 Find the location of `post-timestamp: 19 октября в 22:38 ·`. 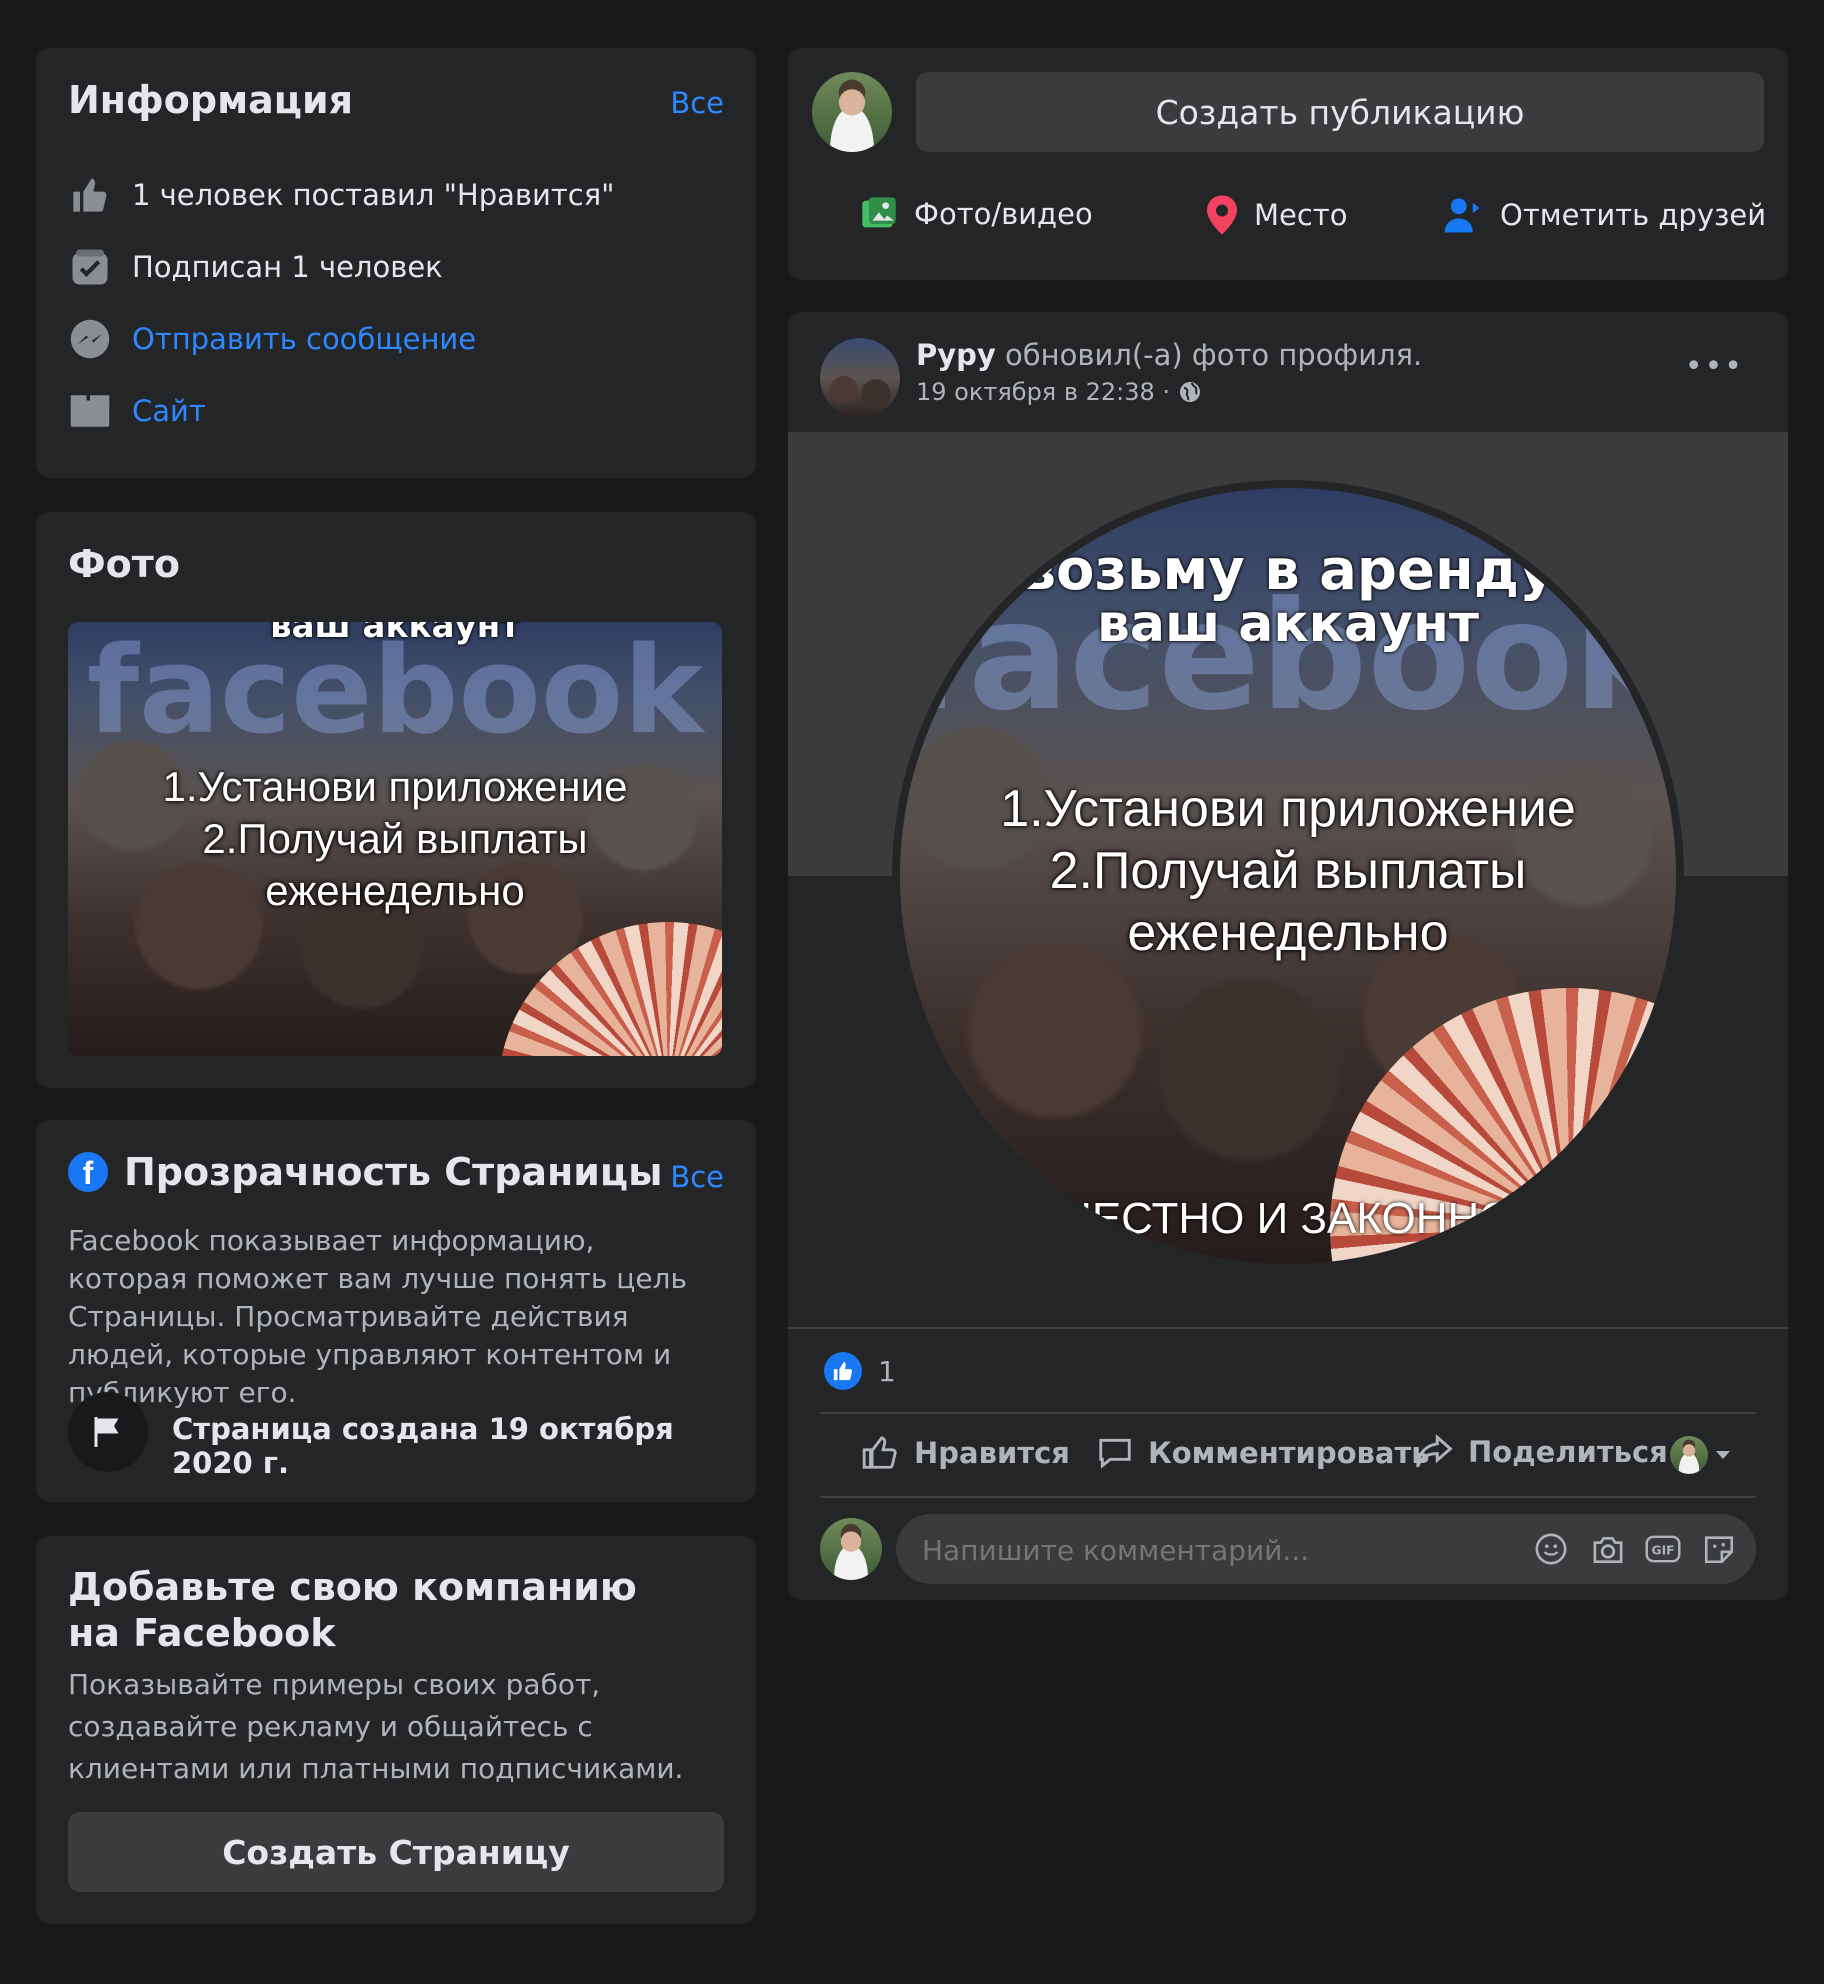

post-timestamp: 19 октября в 22:38 · is located at coordinates (1043, 392).